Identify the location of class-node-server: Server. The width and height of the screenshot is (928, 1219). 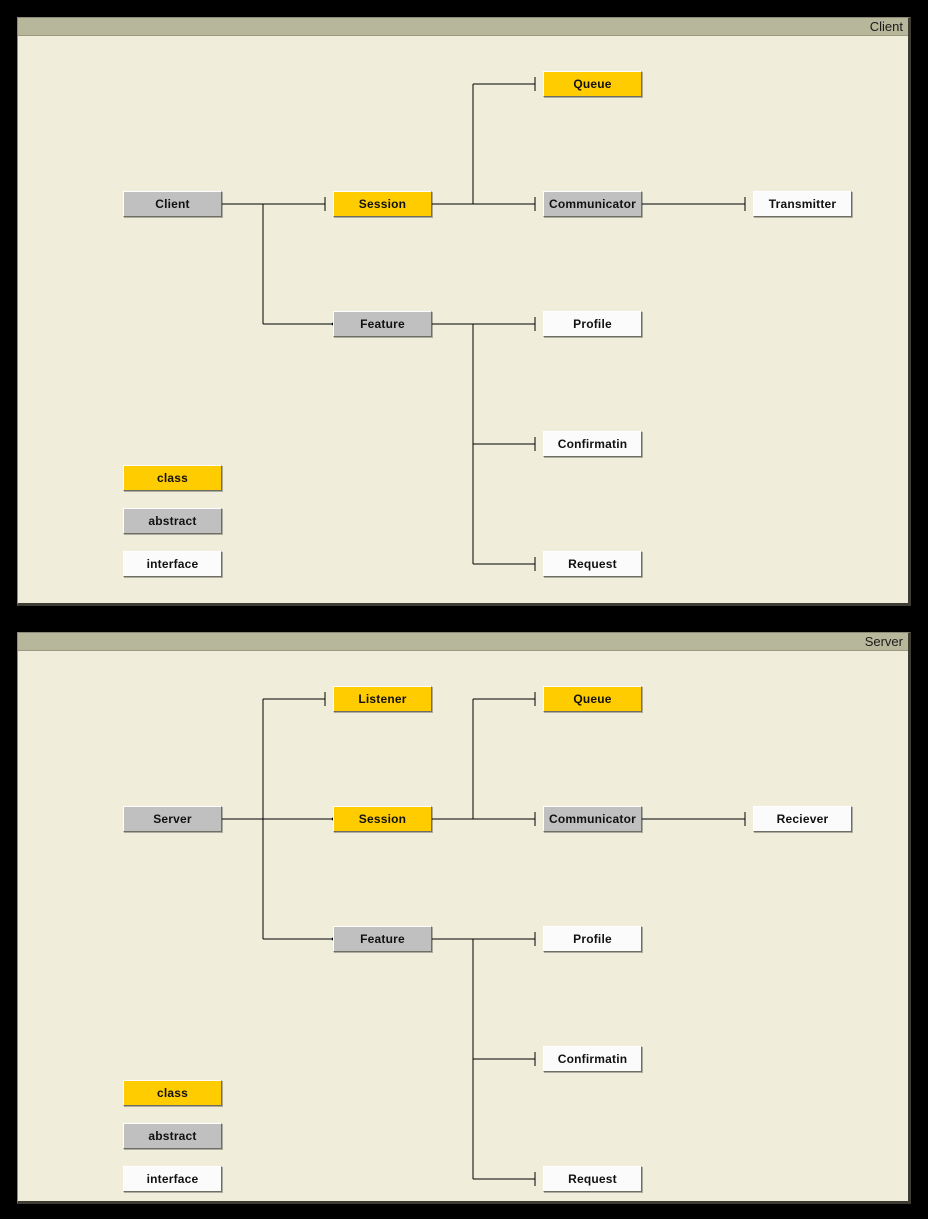
(172, 819).